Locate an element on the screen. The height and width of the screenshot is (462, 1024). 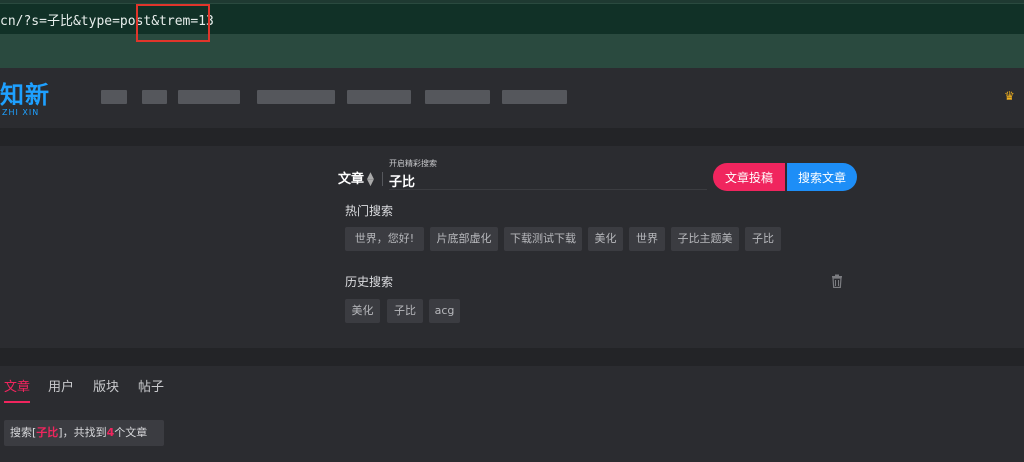
hot-search-title: 热门搜索 is located at coordinates (369, 211).